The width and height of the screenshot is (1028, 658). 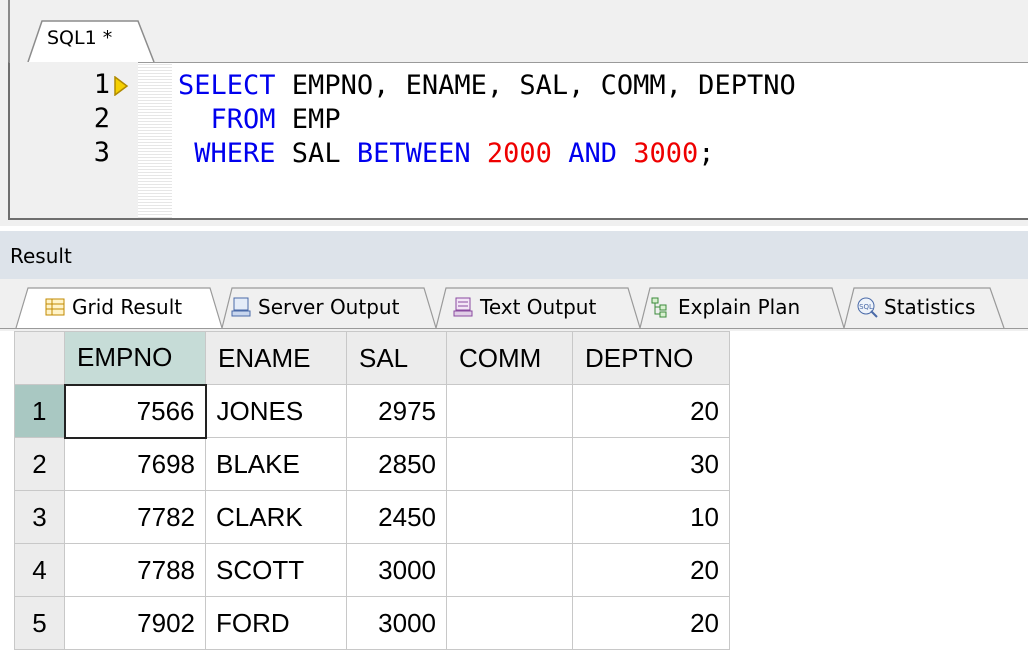 I want to click on tab-server-output: Server Output, so click(x=314, y=307).